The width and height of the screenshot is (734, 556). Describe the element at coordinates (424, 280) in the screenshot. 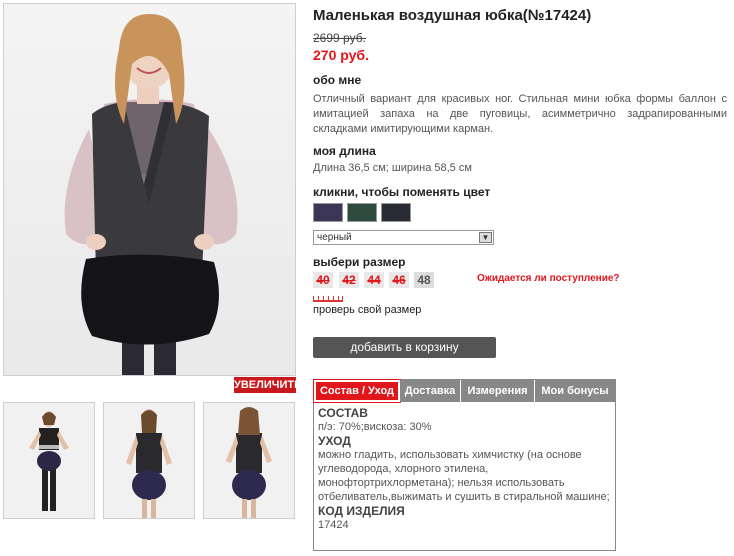

I see `size-option-48: 48` at that location.